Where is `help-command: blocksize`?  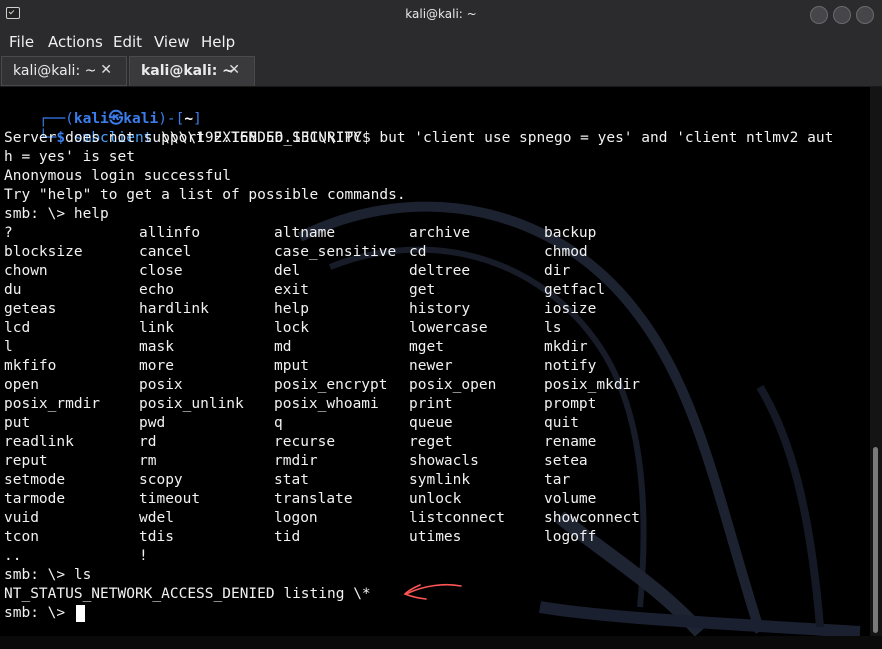 help-command: blocksize is located at coordinates (43, 252).